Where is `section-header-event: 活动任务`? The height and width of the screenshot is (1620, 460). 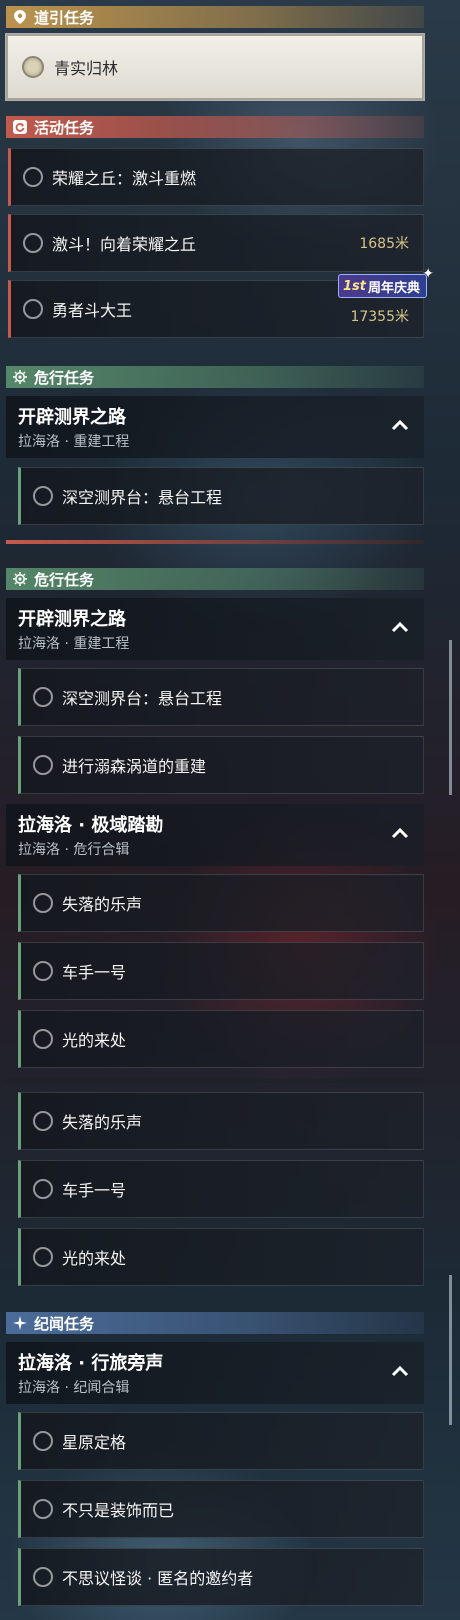 section-header-event: 活动任务 is located at coordinates (215, 127).